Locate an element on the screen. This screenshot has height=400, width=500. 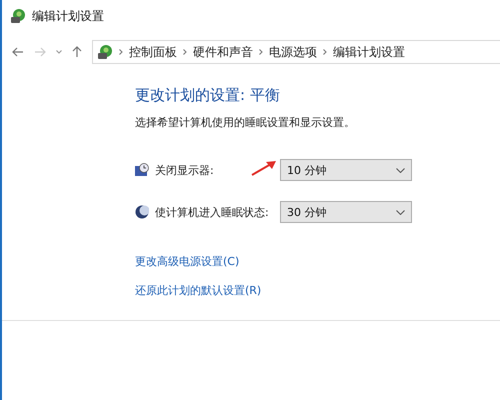
setting-label: 关闭显示器: is located at coordinates (184, 170).